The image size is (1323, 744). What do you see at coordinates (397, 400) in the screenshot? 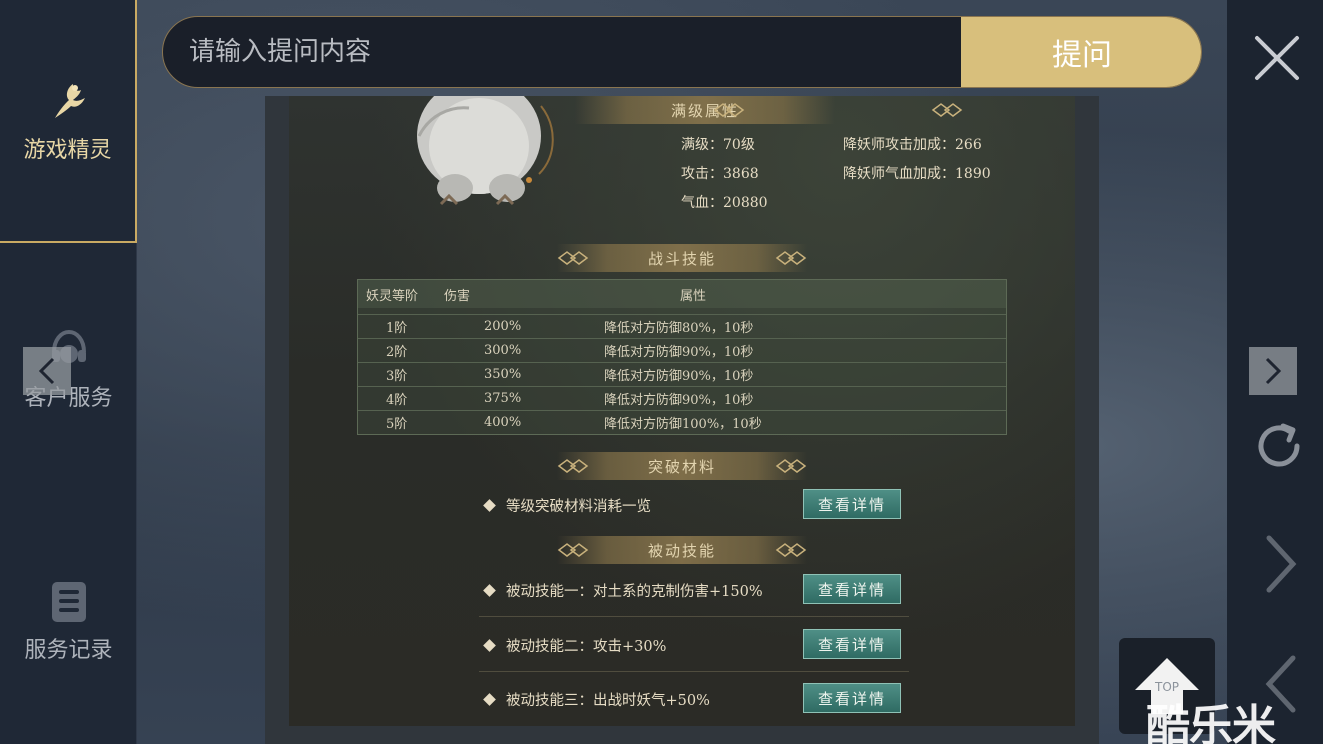
I see `table-cell: 4阶` at bounding box center [397, 400].